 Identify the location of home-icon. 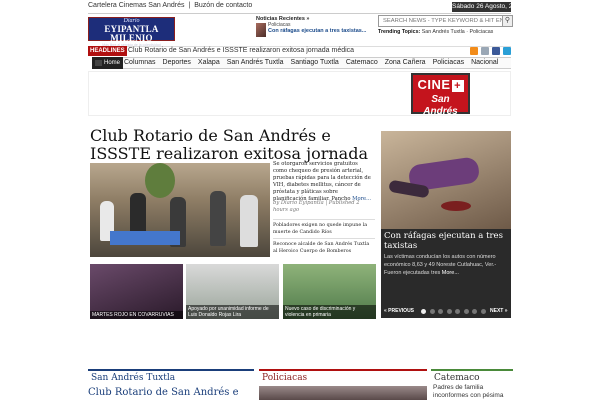
(98, 63).